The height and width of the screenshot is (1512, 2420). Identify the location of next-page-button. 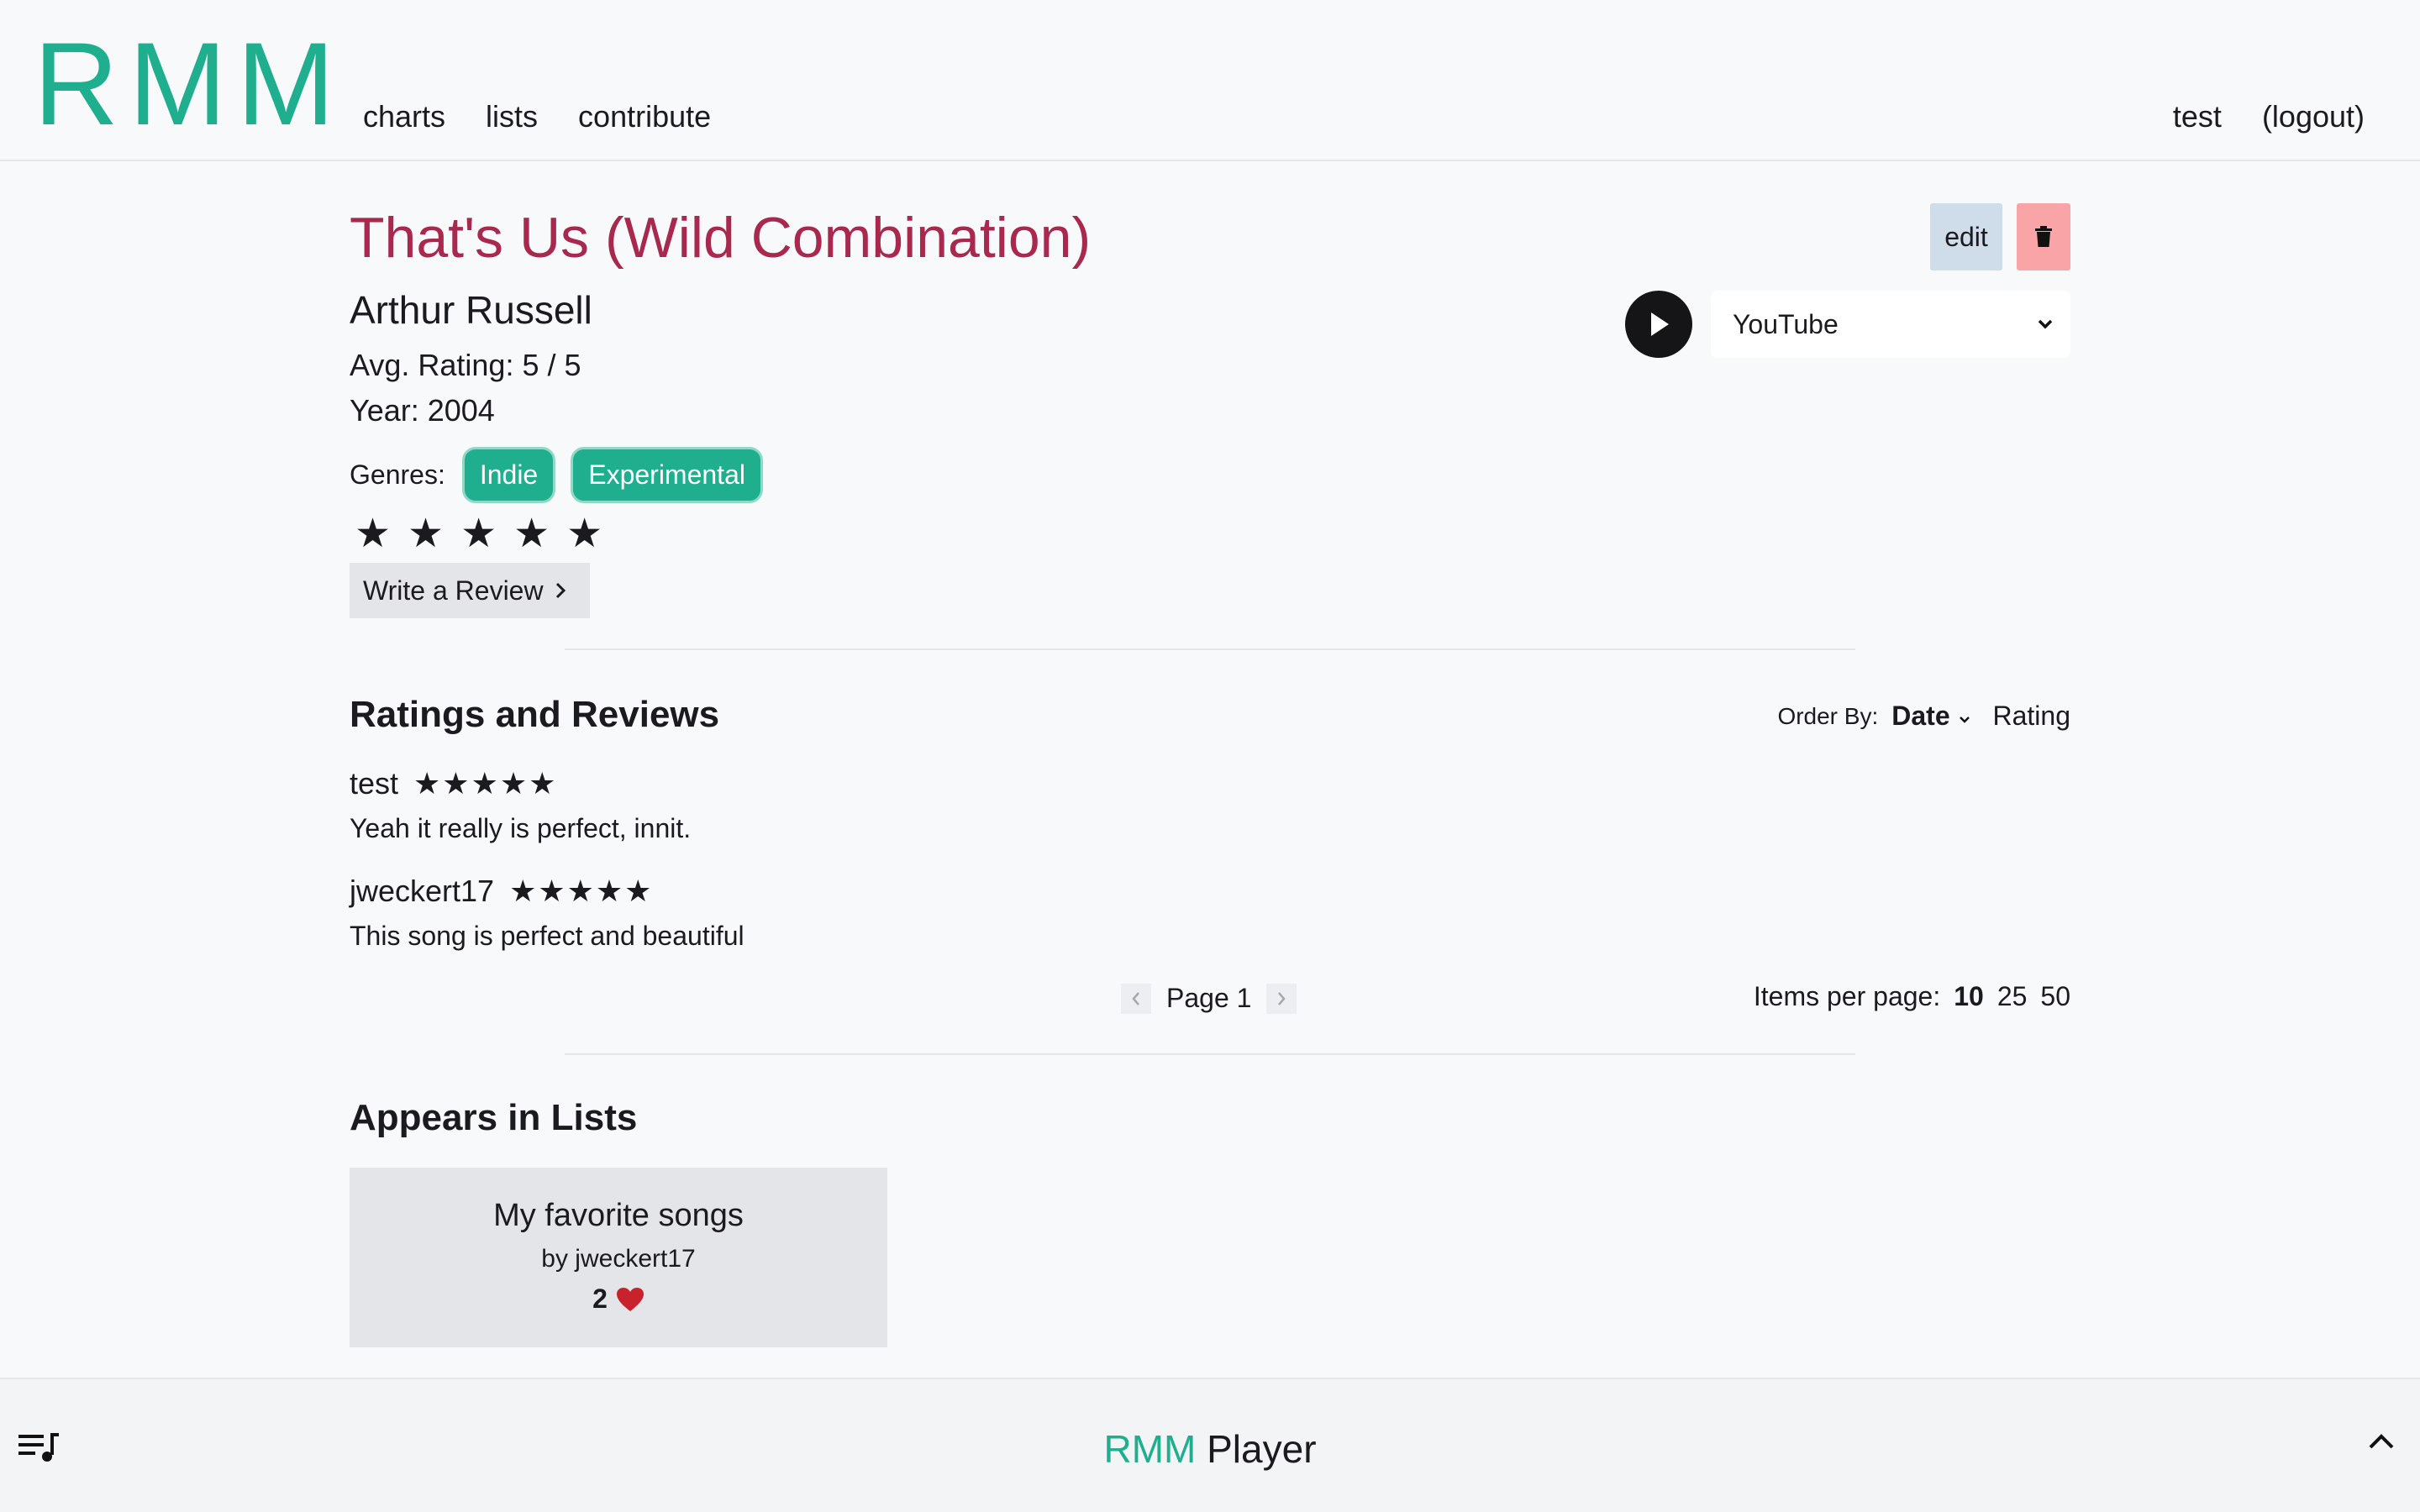
(1282, 998).